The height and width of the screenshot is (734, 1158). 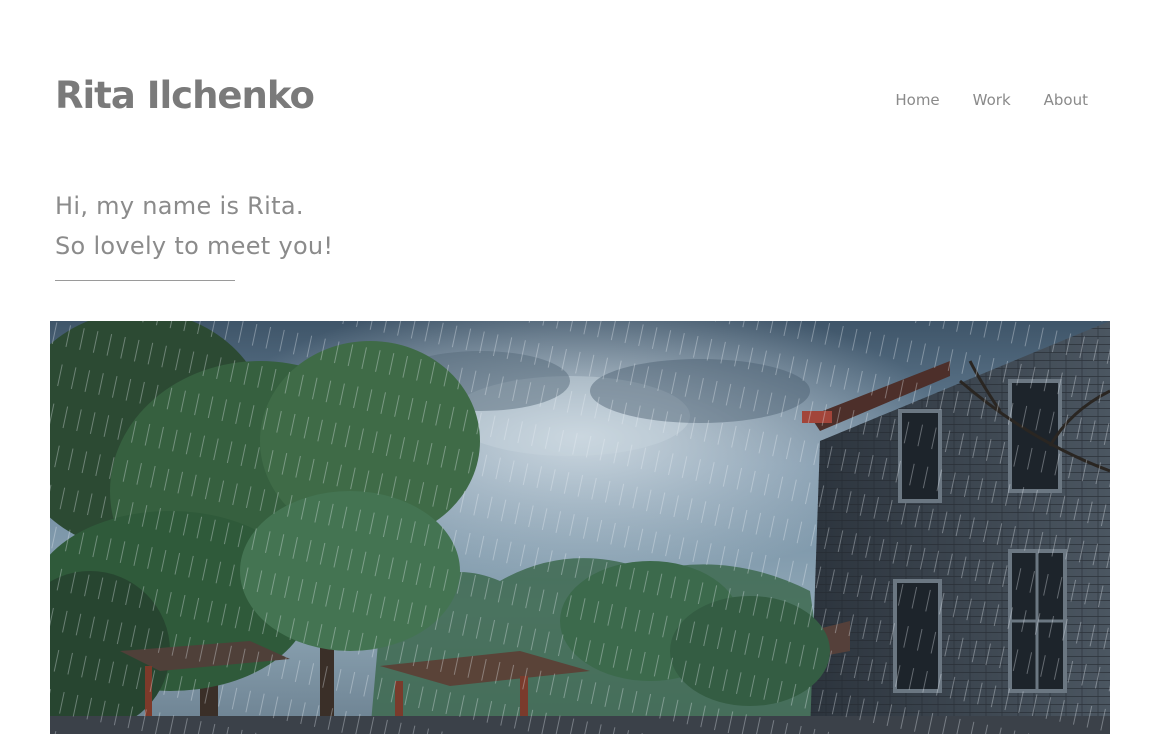 I want to click on nav-work: Work, so click(x=992, y=100).